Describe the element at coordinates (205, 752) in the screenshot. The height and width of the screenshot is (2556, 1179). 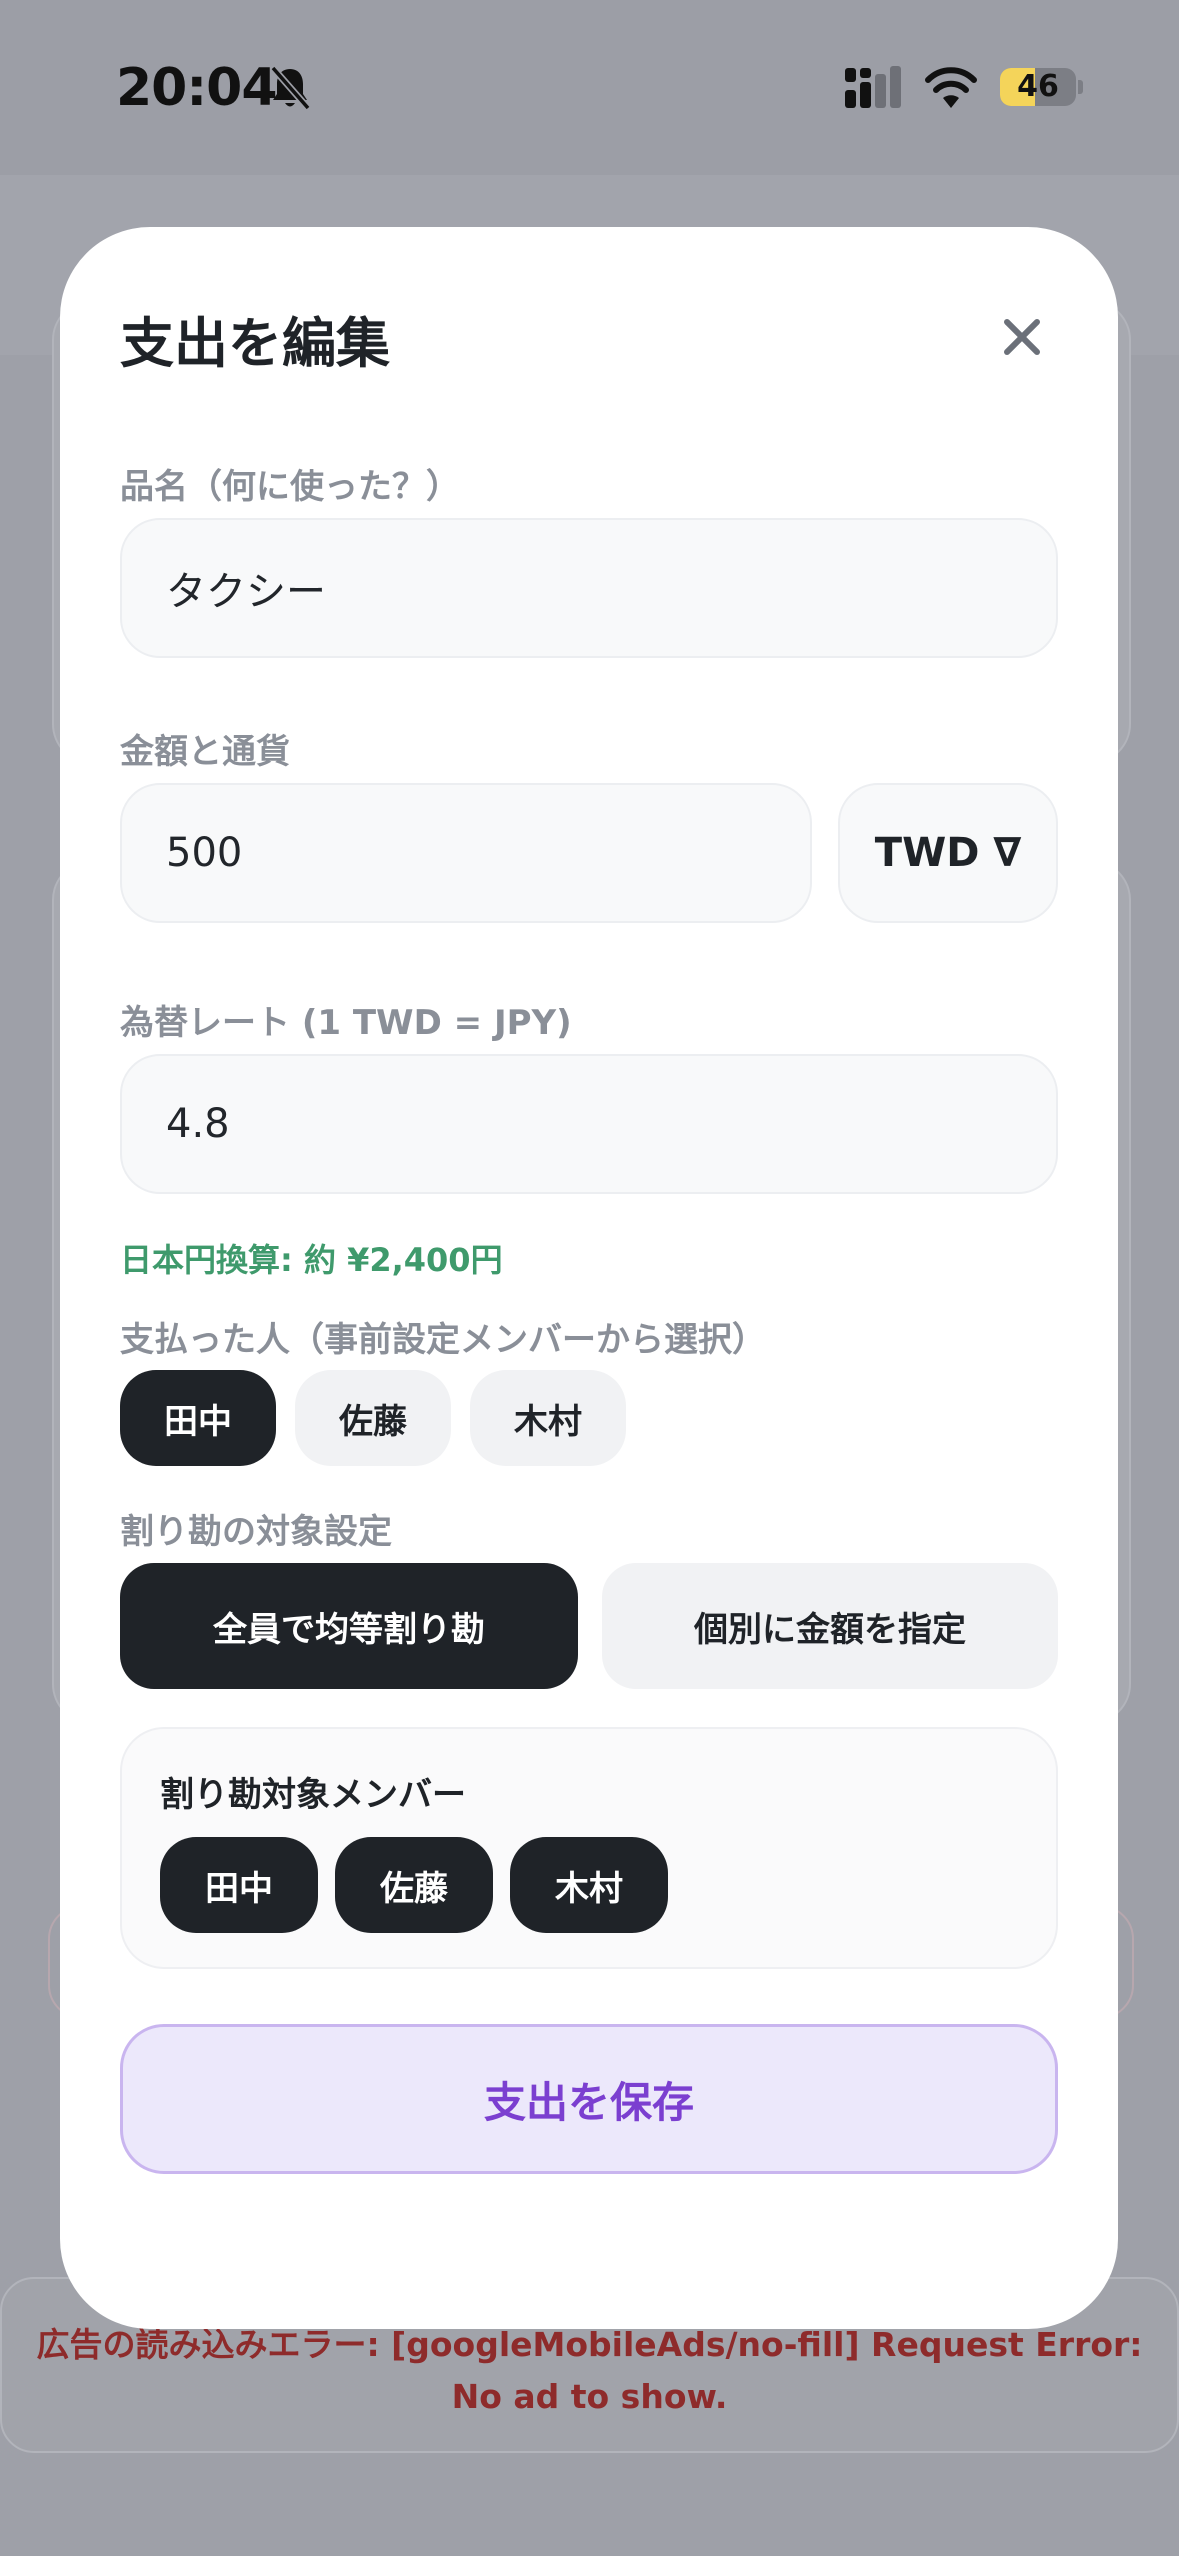
I see `amount-label: 金額と通貨` at that location.